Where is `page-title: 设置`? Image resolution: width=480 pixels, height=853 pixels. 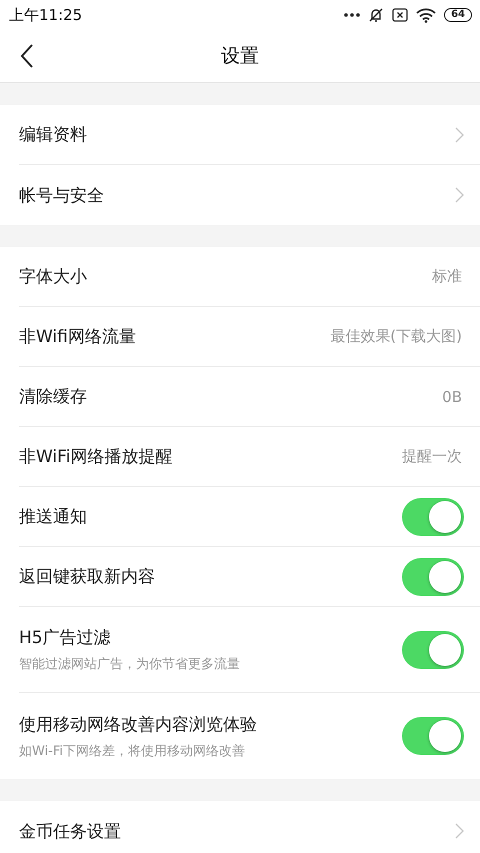 page-title: 设置 is located at coordinates (240, 56).